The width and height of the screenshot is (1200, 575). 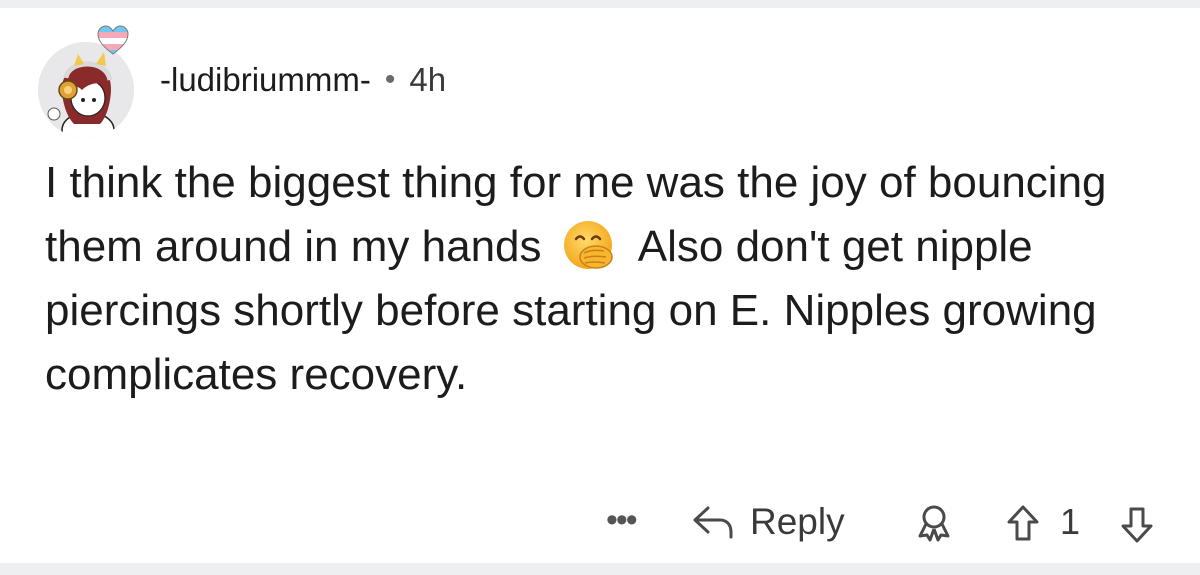 What do you see at coordinates (88, 81) in the screenshot?
I see `avatar-container` at bounding box center [88, 81].